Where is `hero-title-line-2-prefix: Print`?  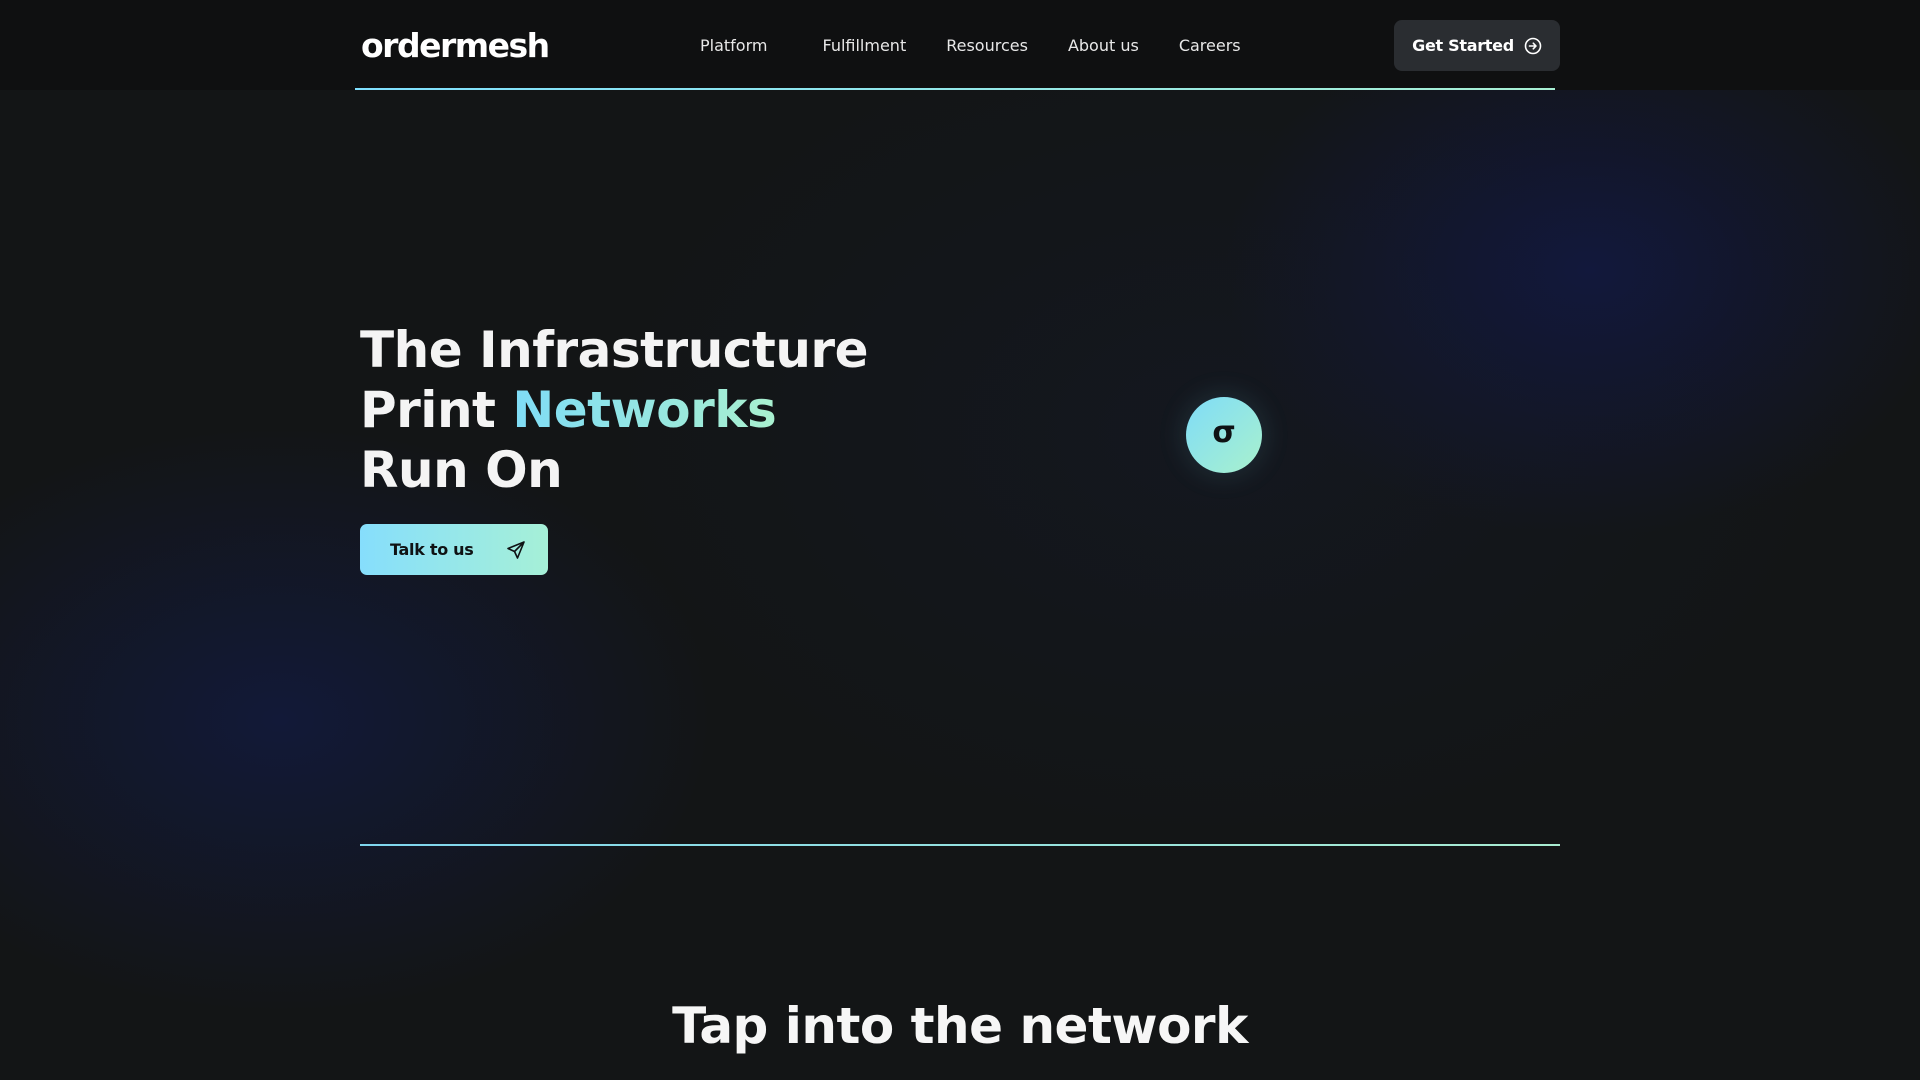 hero-title-line-2-prefix: Print is located at coordinates (428, 410).